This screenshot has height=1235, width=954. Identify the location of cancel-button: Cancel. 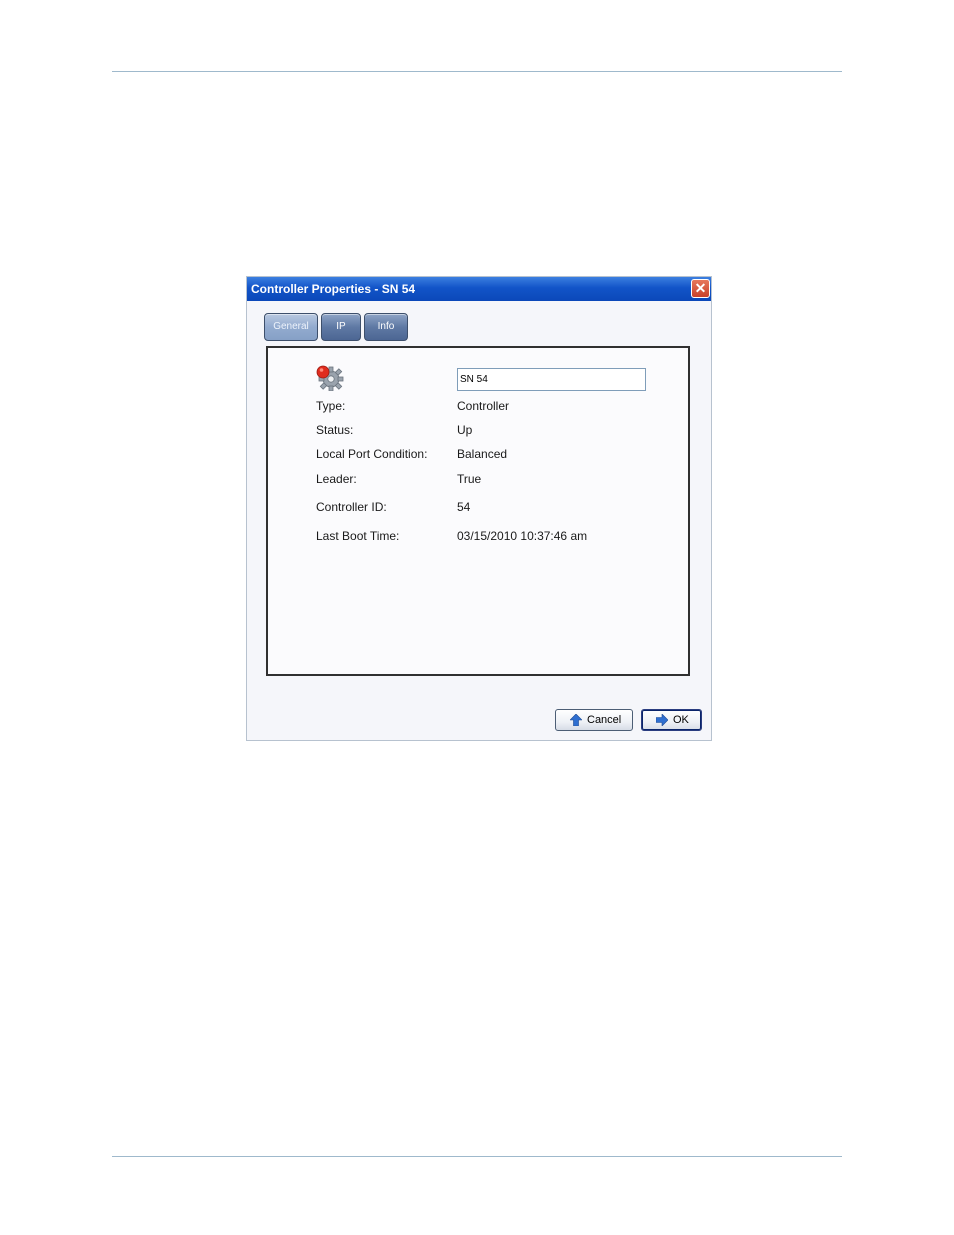
(594, 720).